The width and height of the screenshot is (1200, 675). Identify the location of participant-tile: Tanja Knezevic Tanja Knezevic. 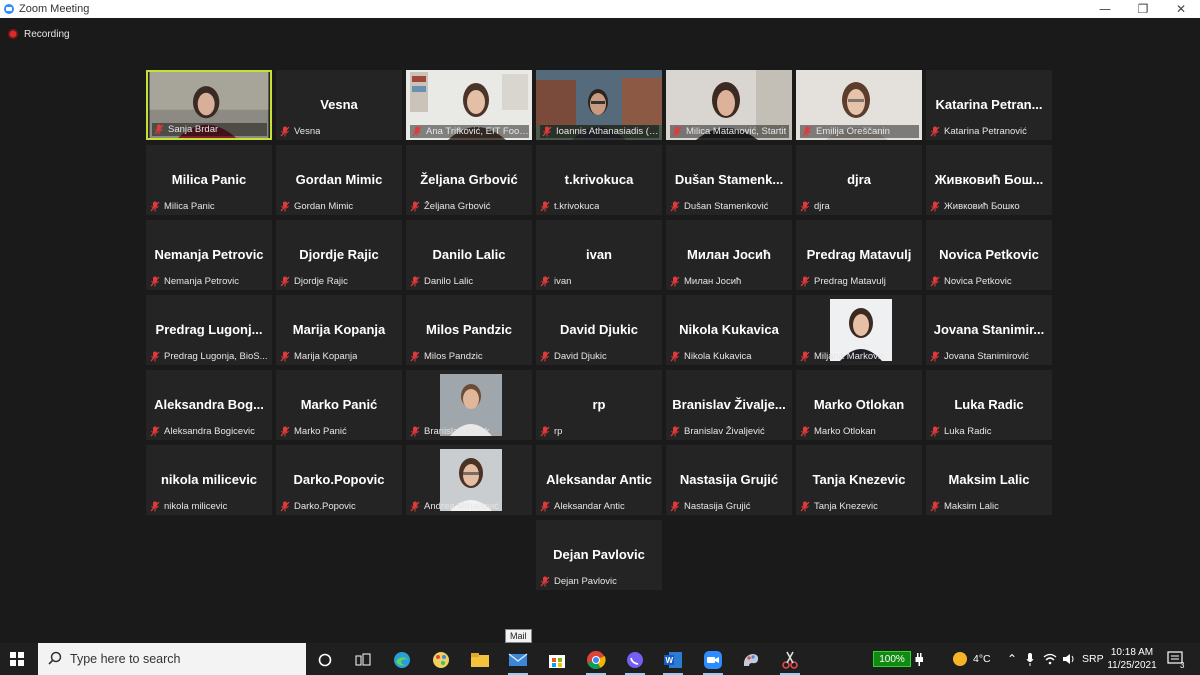
(859, 480).